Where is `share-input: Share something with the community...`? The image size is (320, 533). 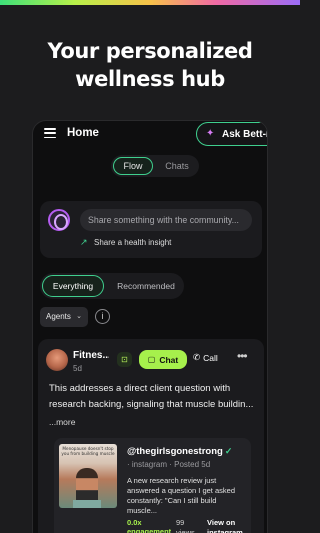 share-input: Share something with the community... is located at coordinates (166, 220).